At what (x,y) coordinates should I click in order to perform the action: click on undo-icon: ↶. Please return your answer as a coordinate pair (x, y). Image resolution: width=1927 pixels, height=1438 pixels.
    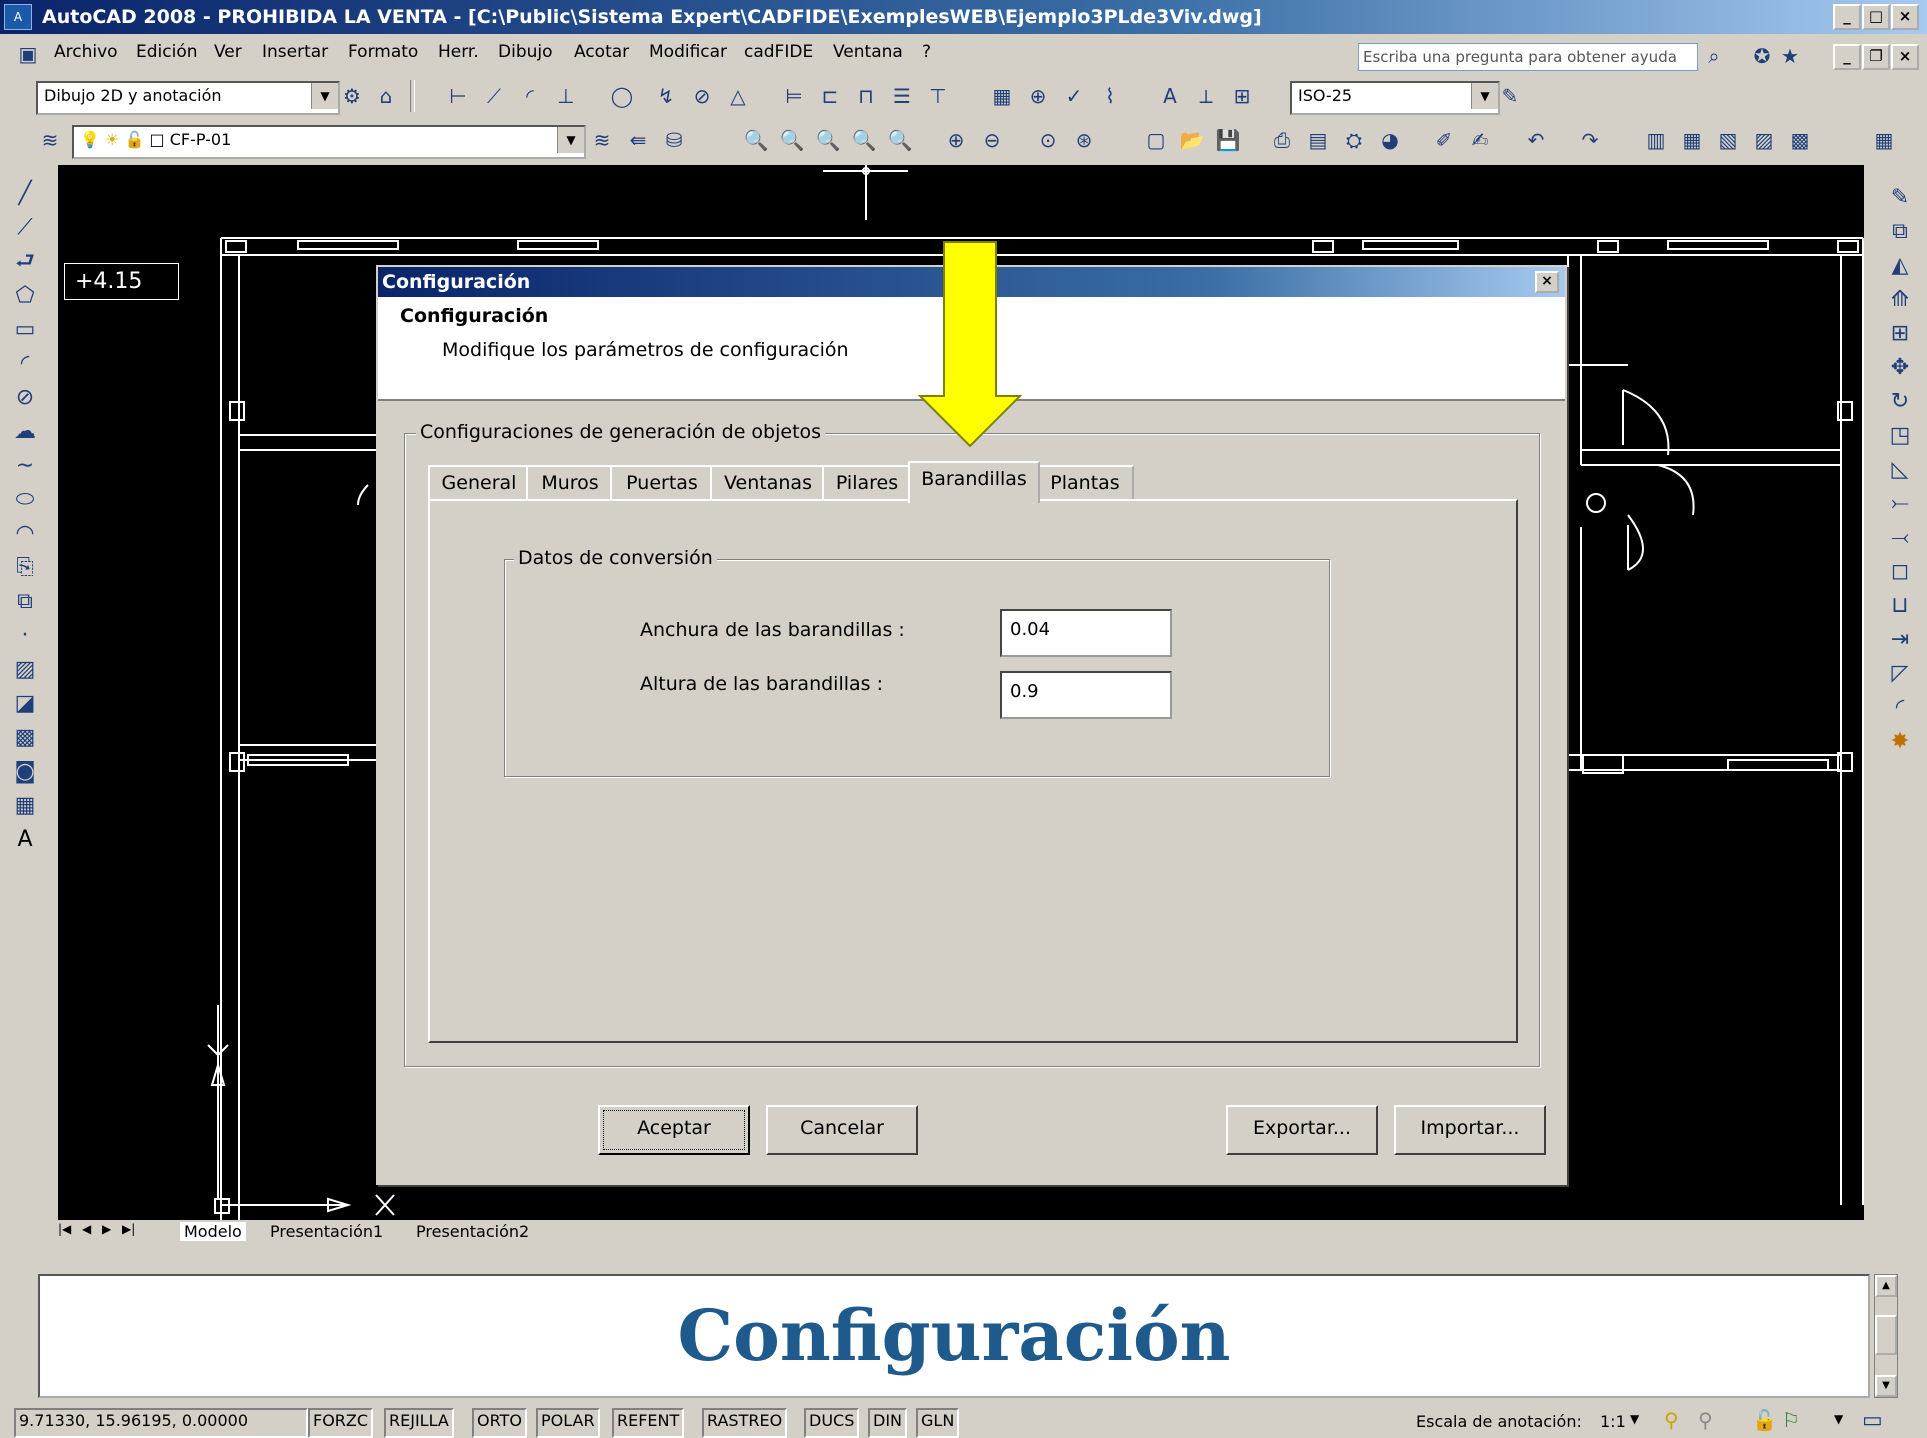
    Looking at the image, I should click on (1536, 140).